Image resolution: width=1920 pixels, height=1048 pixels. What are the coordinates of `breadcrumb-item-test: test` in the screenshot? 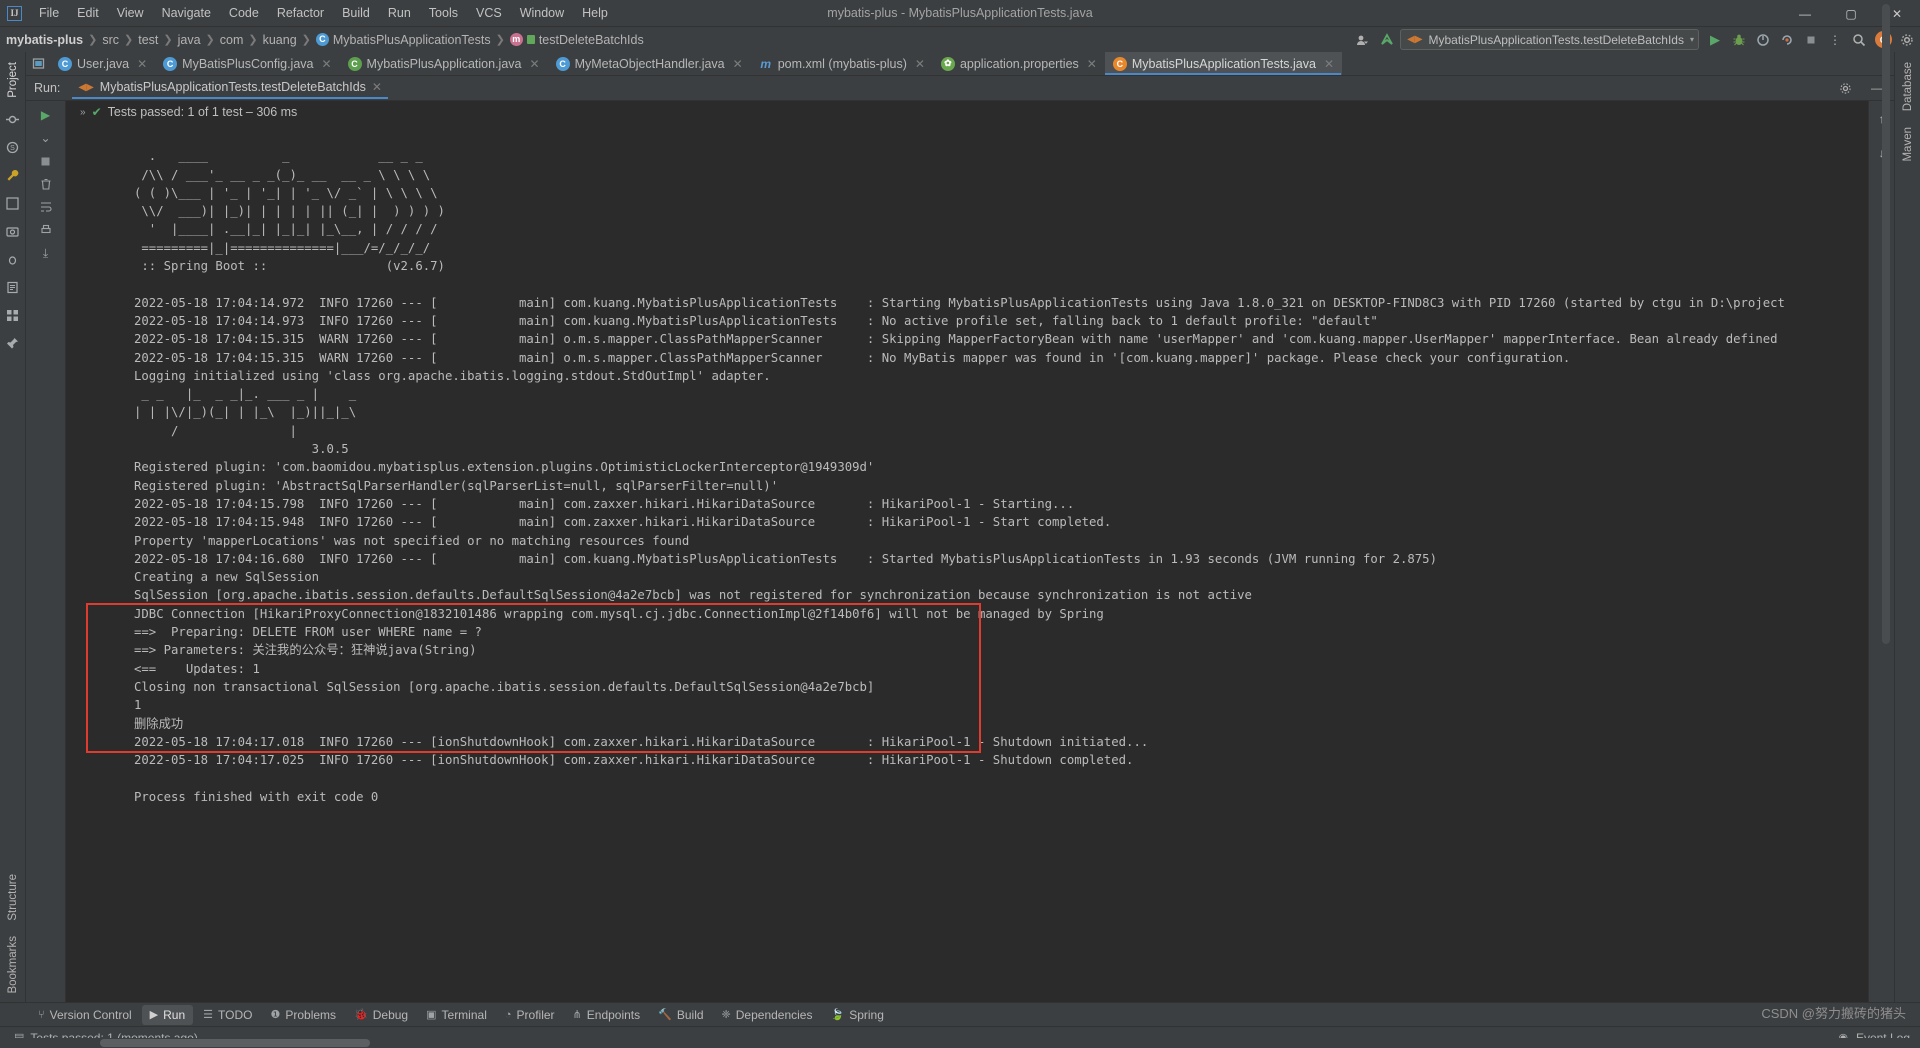 It's located at (148, 40).